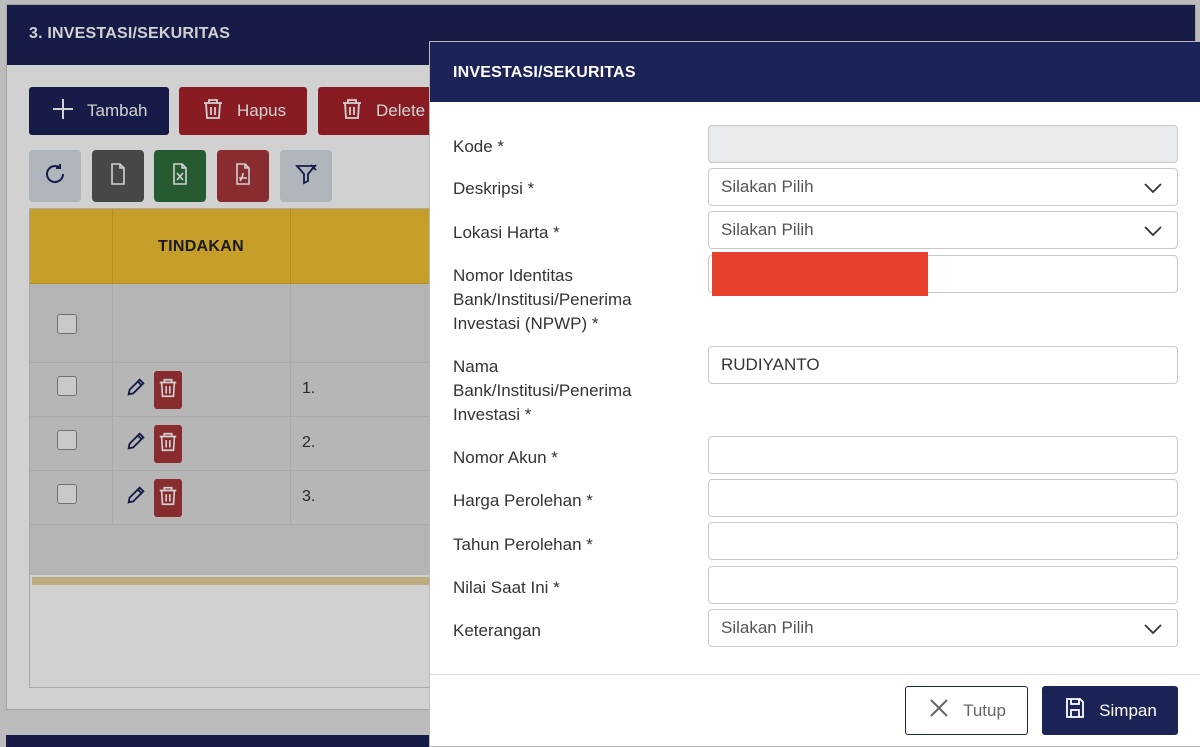 This screenshot has height=747, width=1200. What do you see at coordinates (815, 710) in the screenshot?
I see `modal-footer: Tutup Simpan` at bounding box center [815, 710].